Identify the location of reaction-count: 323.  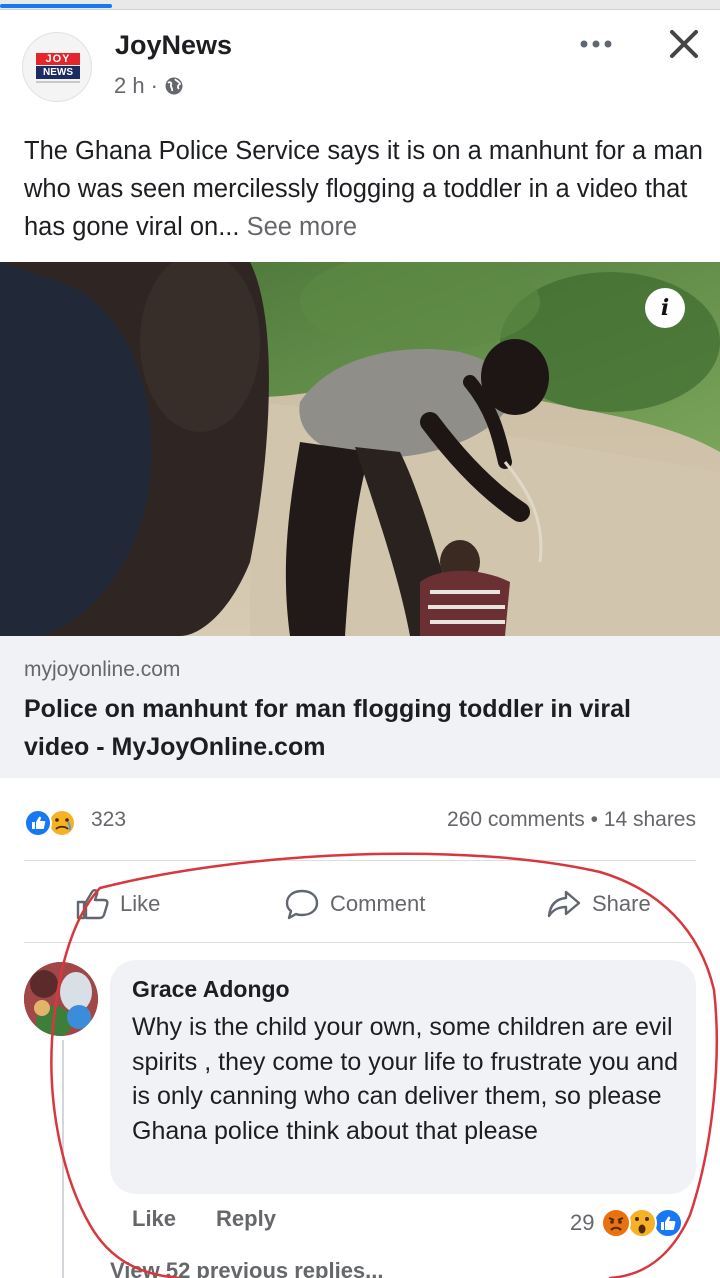
(108, 820).